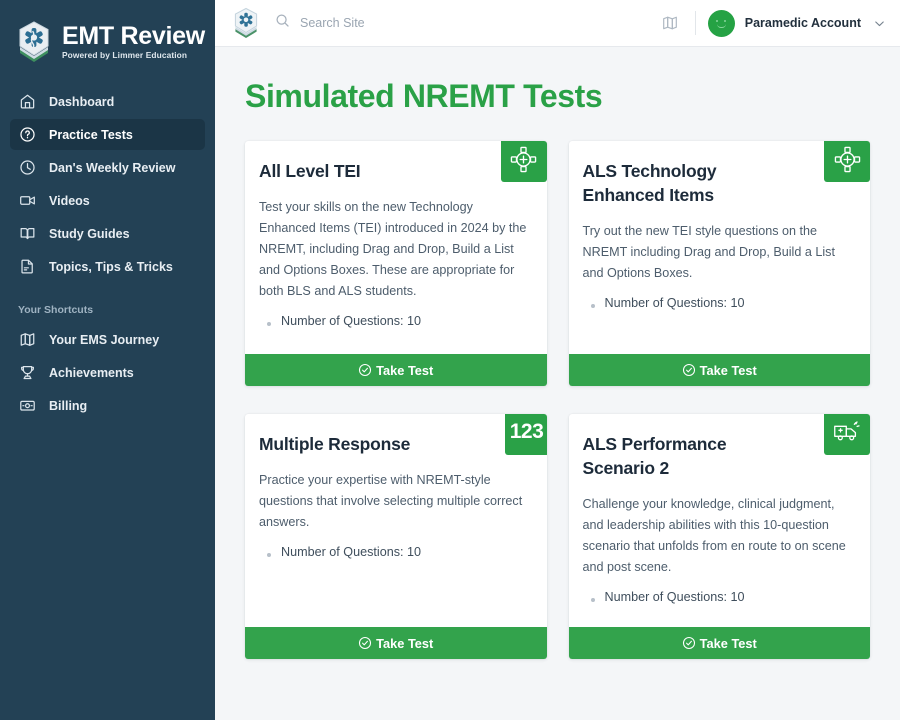 The width and height of the screenshot is (900, 720). I want to click on sidebar-item-label: Practice Tests, so click(91, 134).